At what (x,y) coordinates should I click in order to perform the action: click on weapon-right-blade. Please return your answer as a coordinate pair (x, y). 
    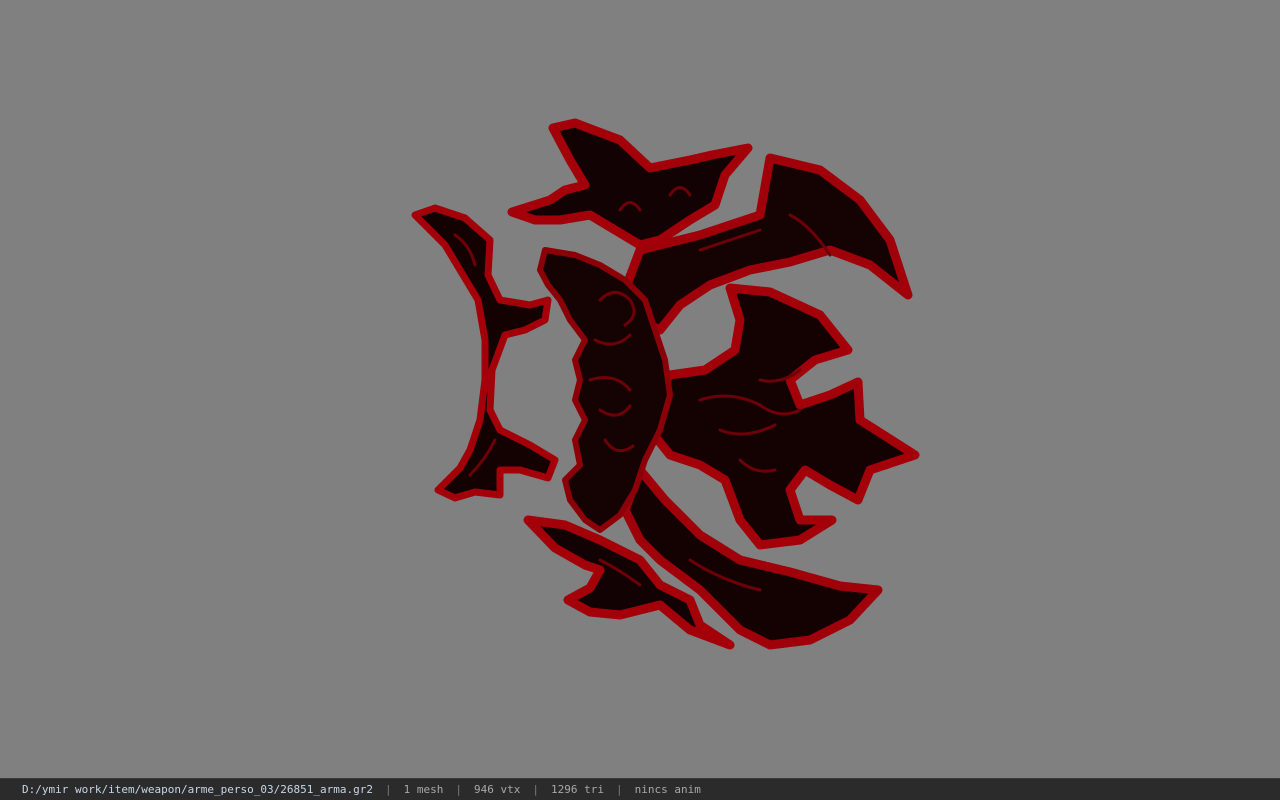
    Looking at the image, I should click on (782, 416).